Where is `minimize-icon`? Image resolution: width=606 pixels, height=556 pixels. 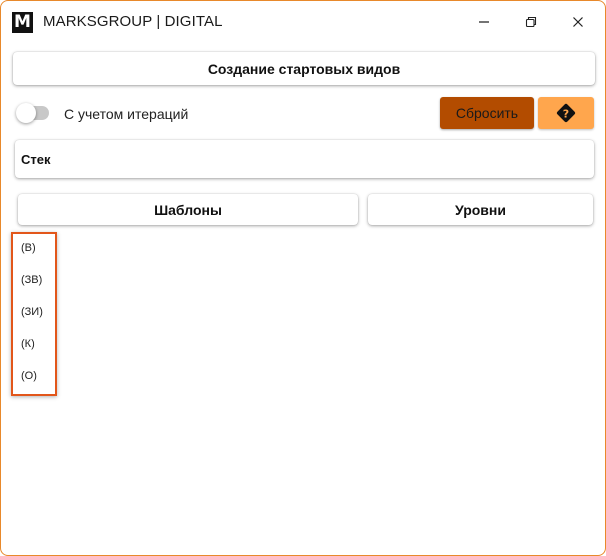
minimize-icon is located at coordinates (484, 22).